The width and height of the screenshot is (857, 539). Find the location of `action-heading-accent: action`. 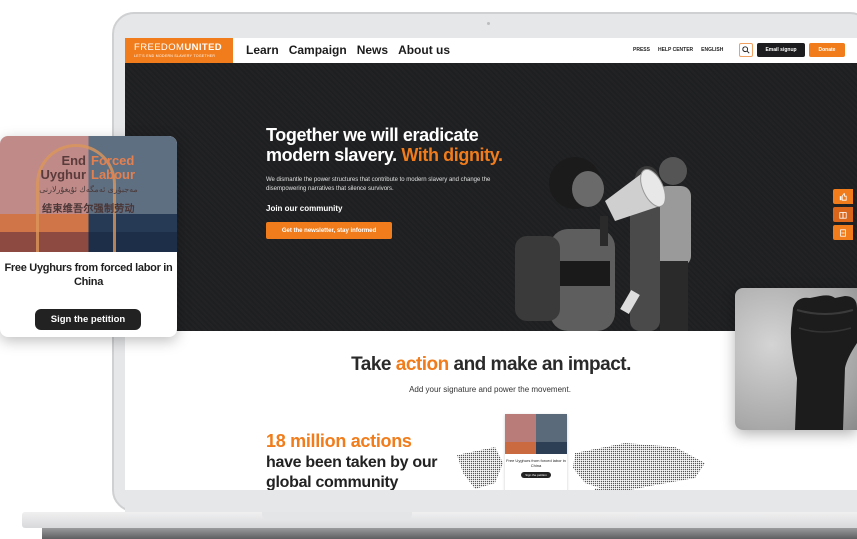

action-heading-accent: action is located at coordinates (422, 364).